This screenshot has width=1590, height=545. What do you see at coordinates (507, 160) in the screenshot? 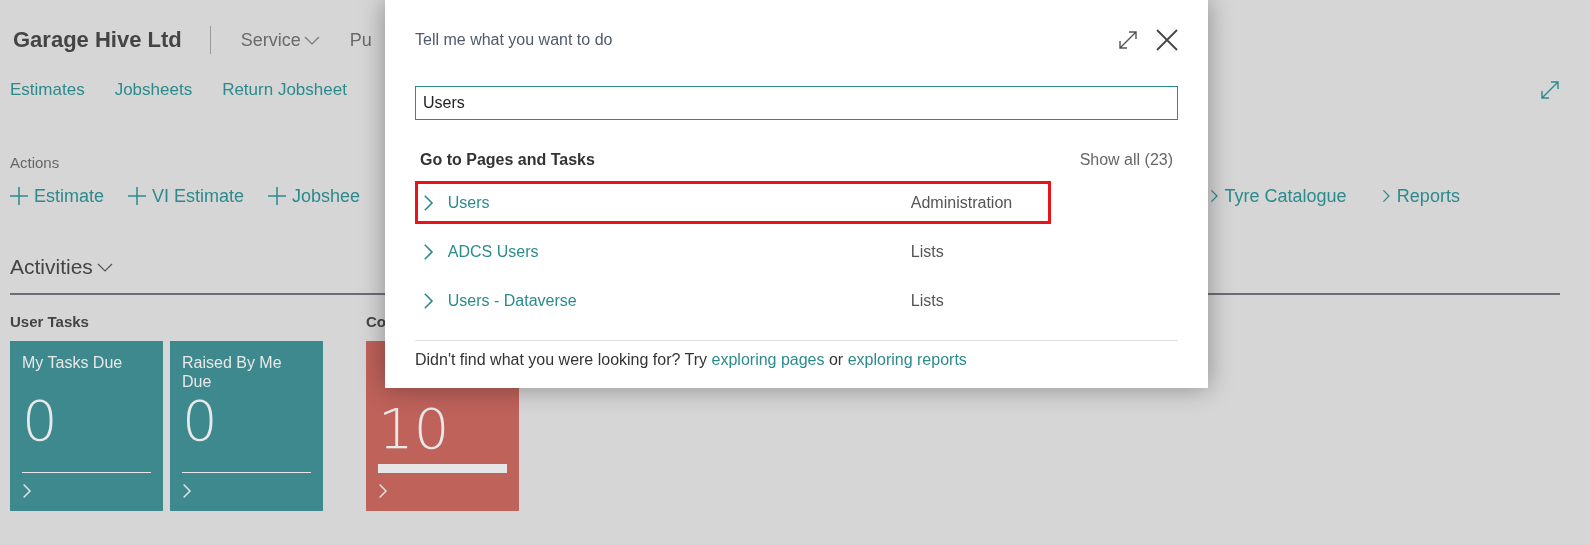
I see `section-title: Go to Pages and Tasks` at bounding box center [507, 160].